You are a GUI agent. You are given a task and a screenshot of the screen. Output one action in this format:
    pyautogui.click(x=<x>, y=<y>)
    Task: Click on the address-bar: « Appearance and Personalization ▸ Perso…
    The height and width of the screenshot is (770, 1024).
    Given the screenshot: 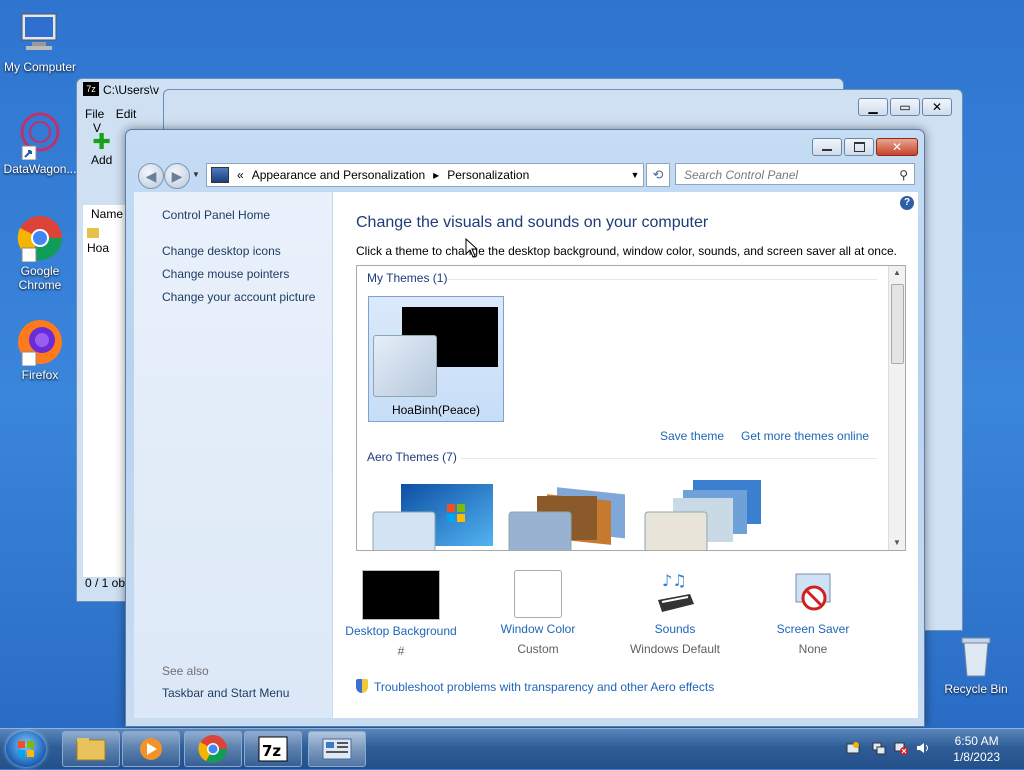 What is the action you would take?
    pyautogui.click(x=425, y=175)
    